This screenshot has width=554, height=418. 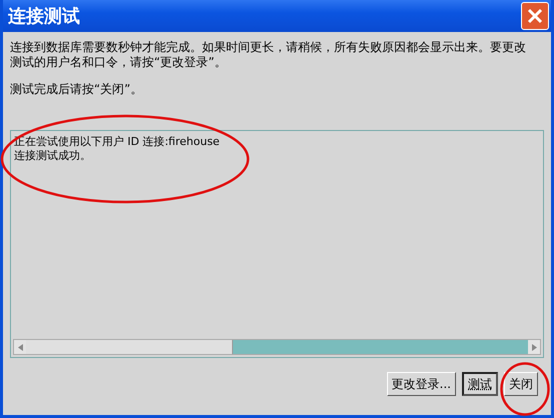 I want to click on dialog-button: 关闭, so click(x=521, y=384).